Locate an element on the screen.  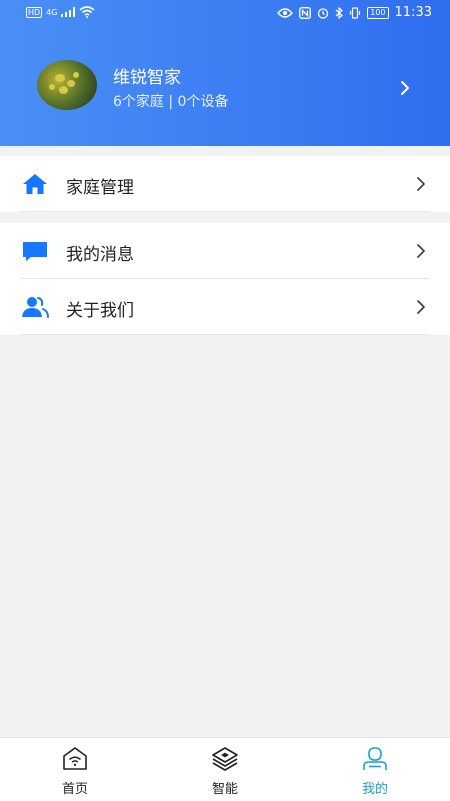
menu-item-label: 我的消息 is located at coordinates (100, 255).